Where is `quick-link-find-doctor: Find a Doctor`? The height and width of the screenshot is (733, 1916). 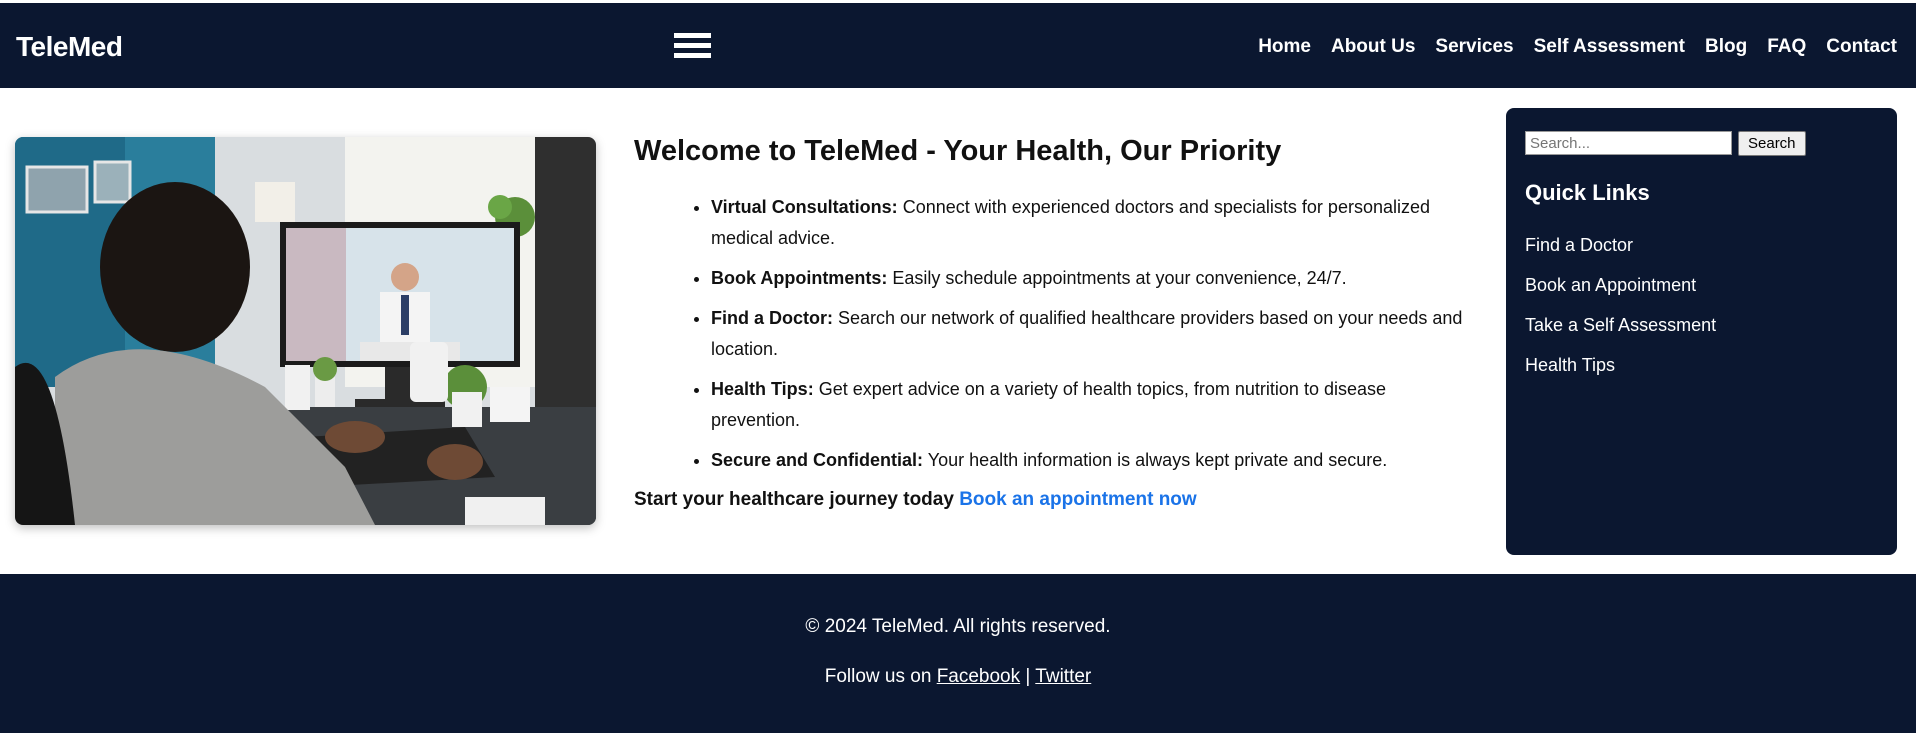
quick-link-find-doctor: Find a Doctor is located at coordinates (1620, 255).